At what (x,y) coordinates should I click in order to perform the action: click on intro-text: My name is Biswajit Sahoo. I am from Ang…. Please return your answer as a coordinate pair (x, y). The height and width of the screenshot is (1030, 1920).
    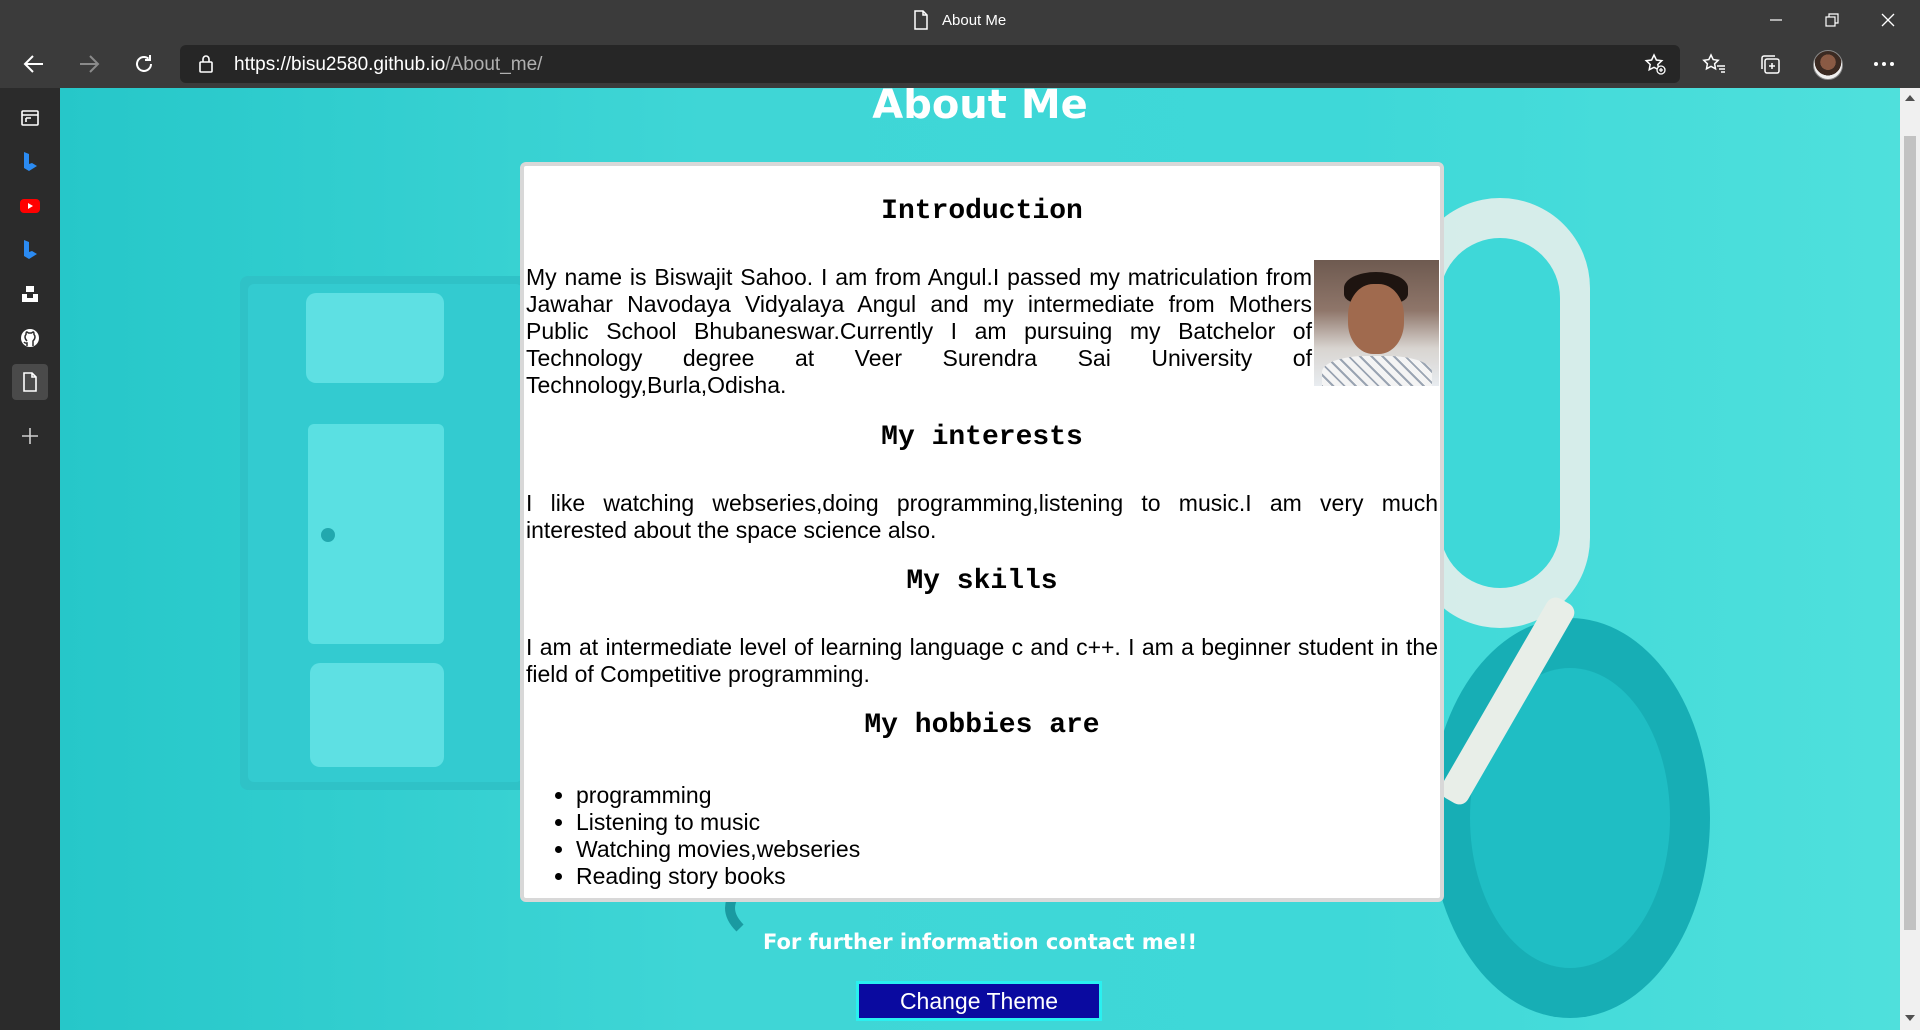
    Looking at the image, I should click on (919, 331).